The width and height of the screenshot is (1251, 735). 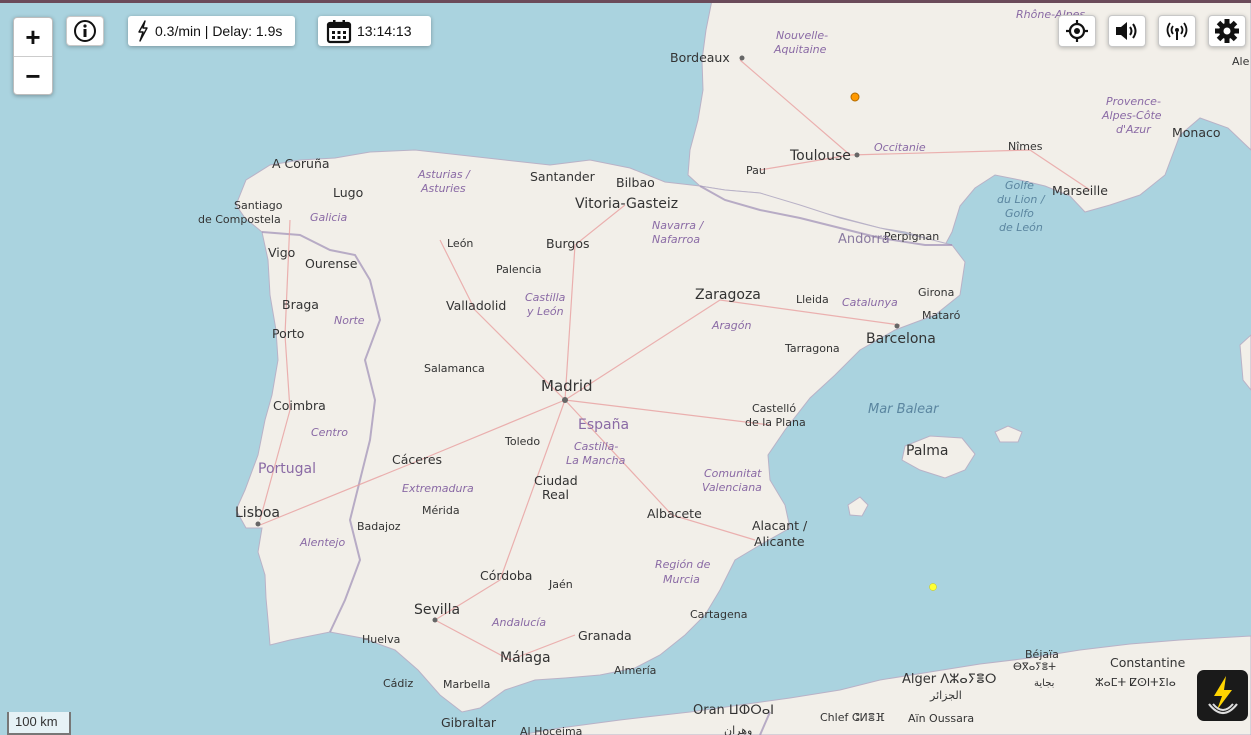 I want to click on sea-label: Golfe, so click(x=1019, y=185).